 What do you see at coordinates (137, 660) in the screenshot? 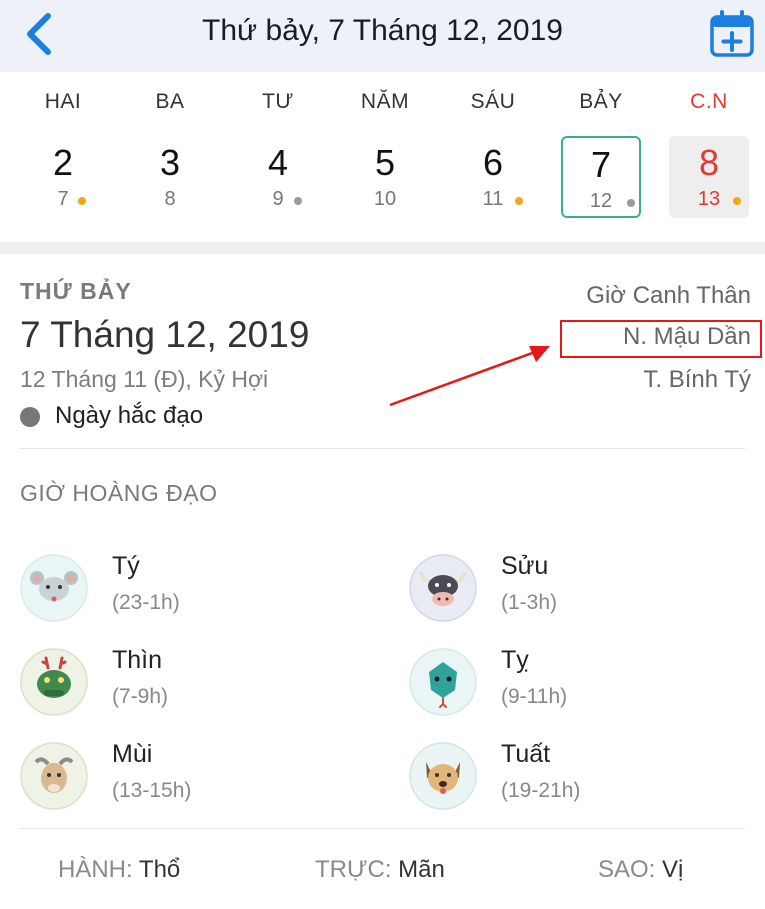
I see `hour-name: Thìn` at bounding box center [137, 660].